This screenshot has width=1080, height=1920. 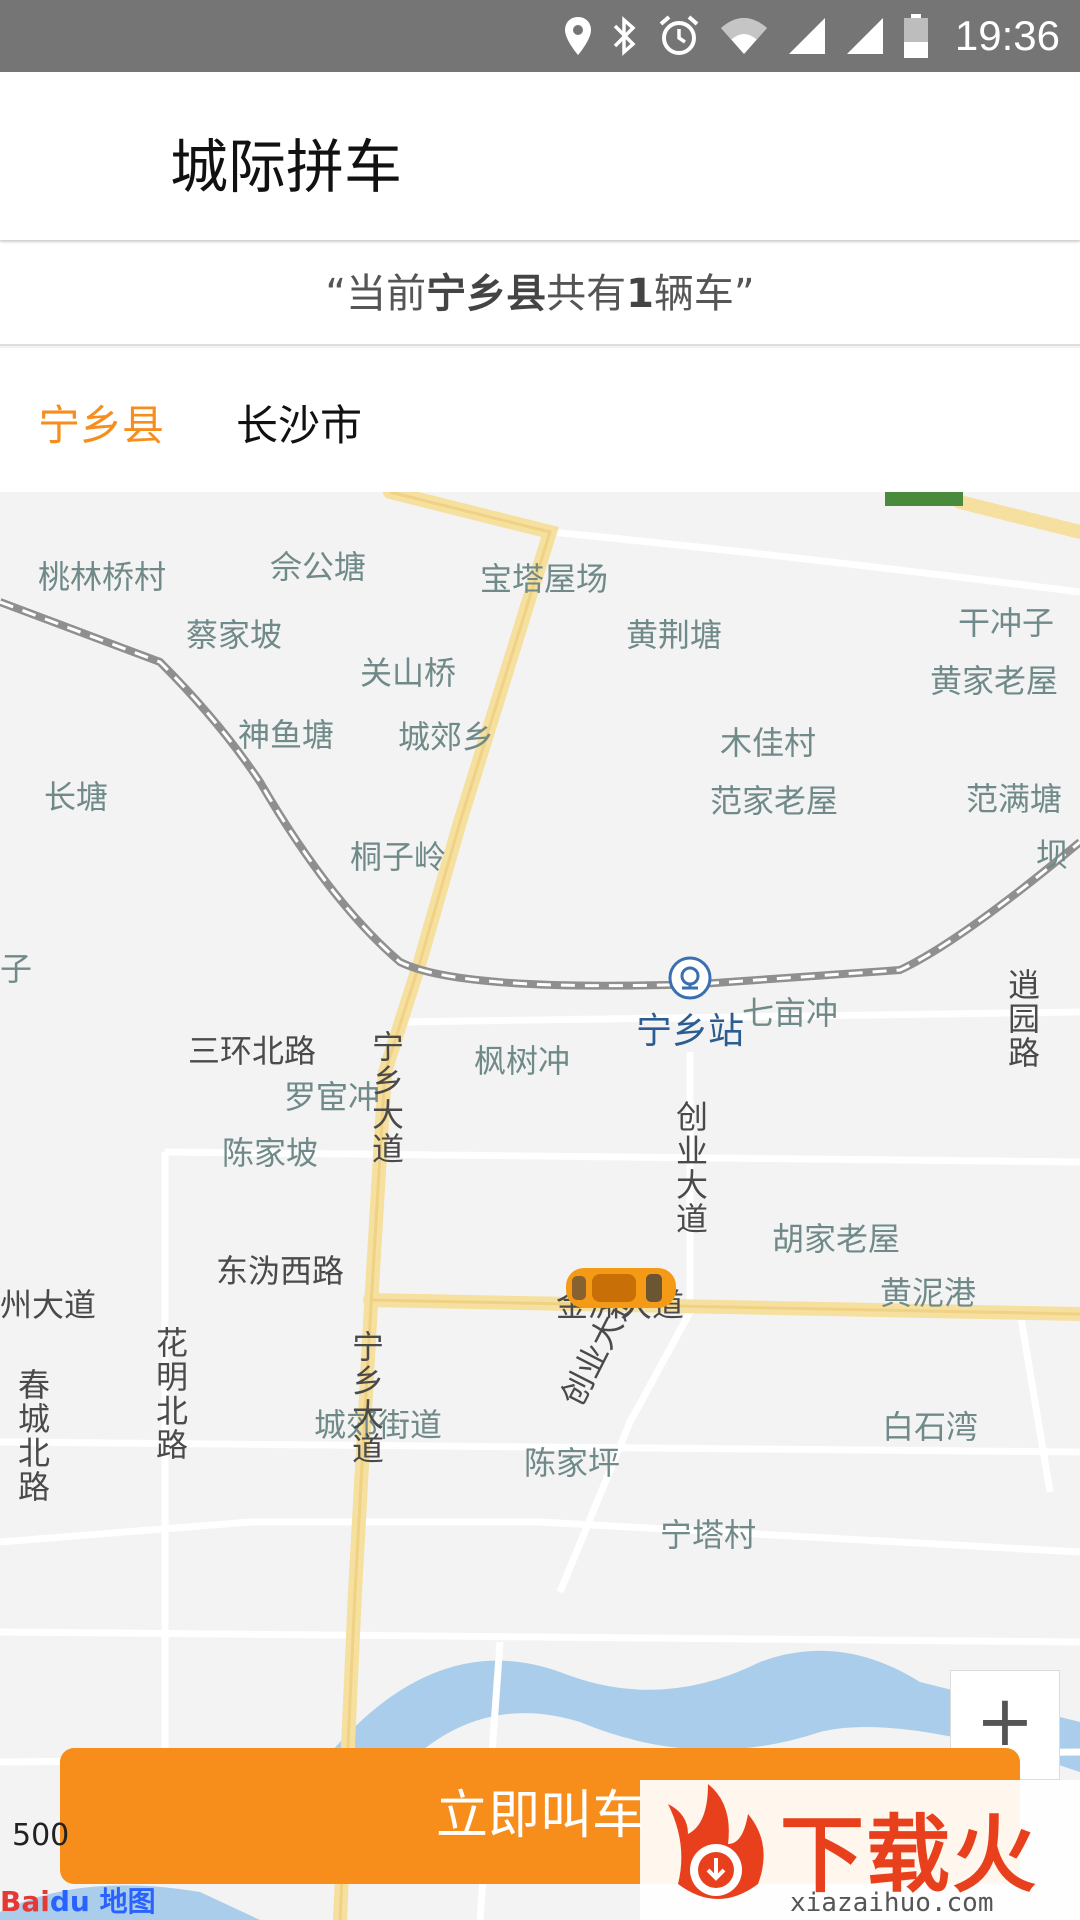 I want to click on map-place-label: 神鱼塘, so click(x=286, y=735).